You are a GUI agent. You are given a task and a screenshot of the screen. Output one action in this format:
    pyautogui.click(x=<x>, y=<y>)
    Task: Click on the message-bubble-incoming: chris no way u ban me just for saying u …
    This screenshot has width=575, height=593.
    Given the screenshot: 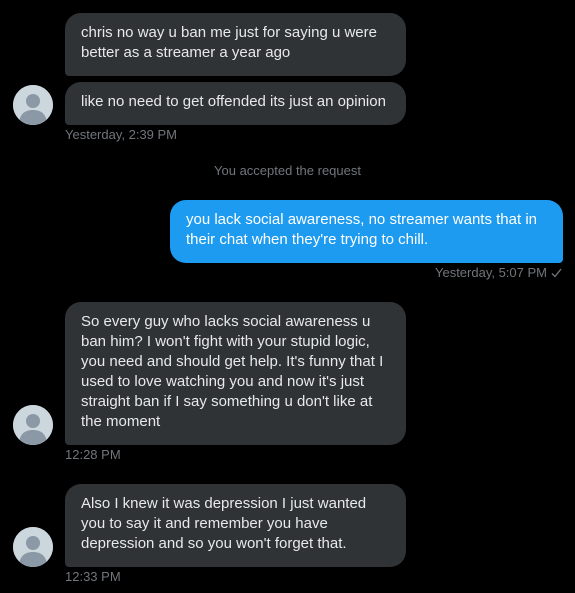 What is the action you would take?
    pyautogui.click(x=235, y=44)
    